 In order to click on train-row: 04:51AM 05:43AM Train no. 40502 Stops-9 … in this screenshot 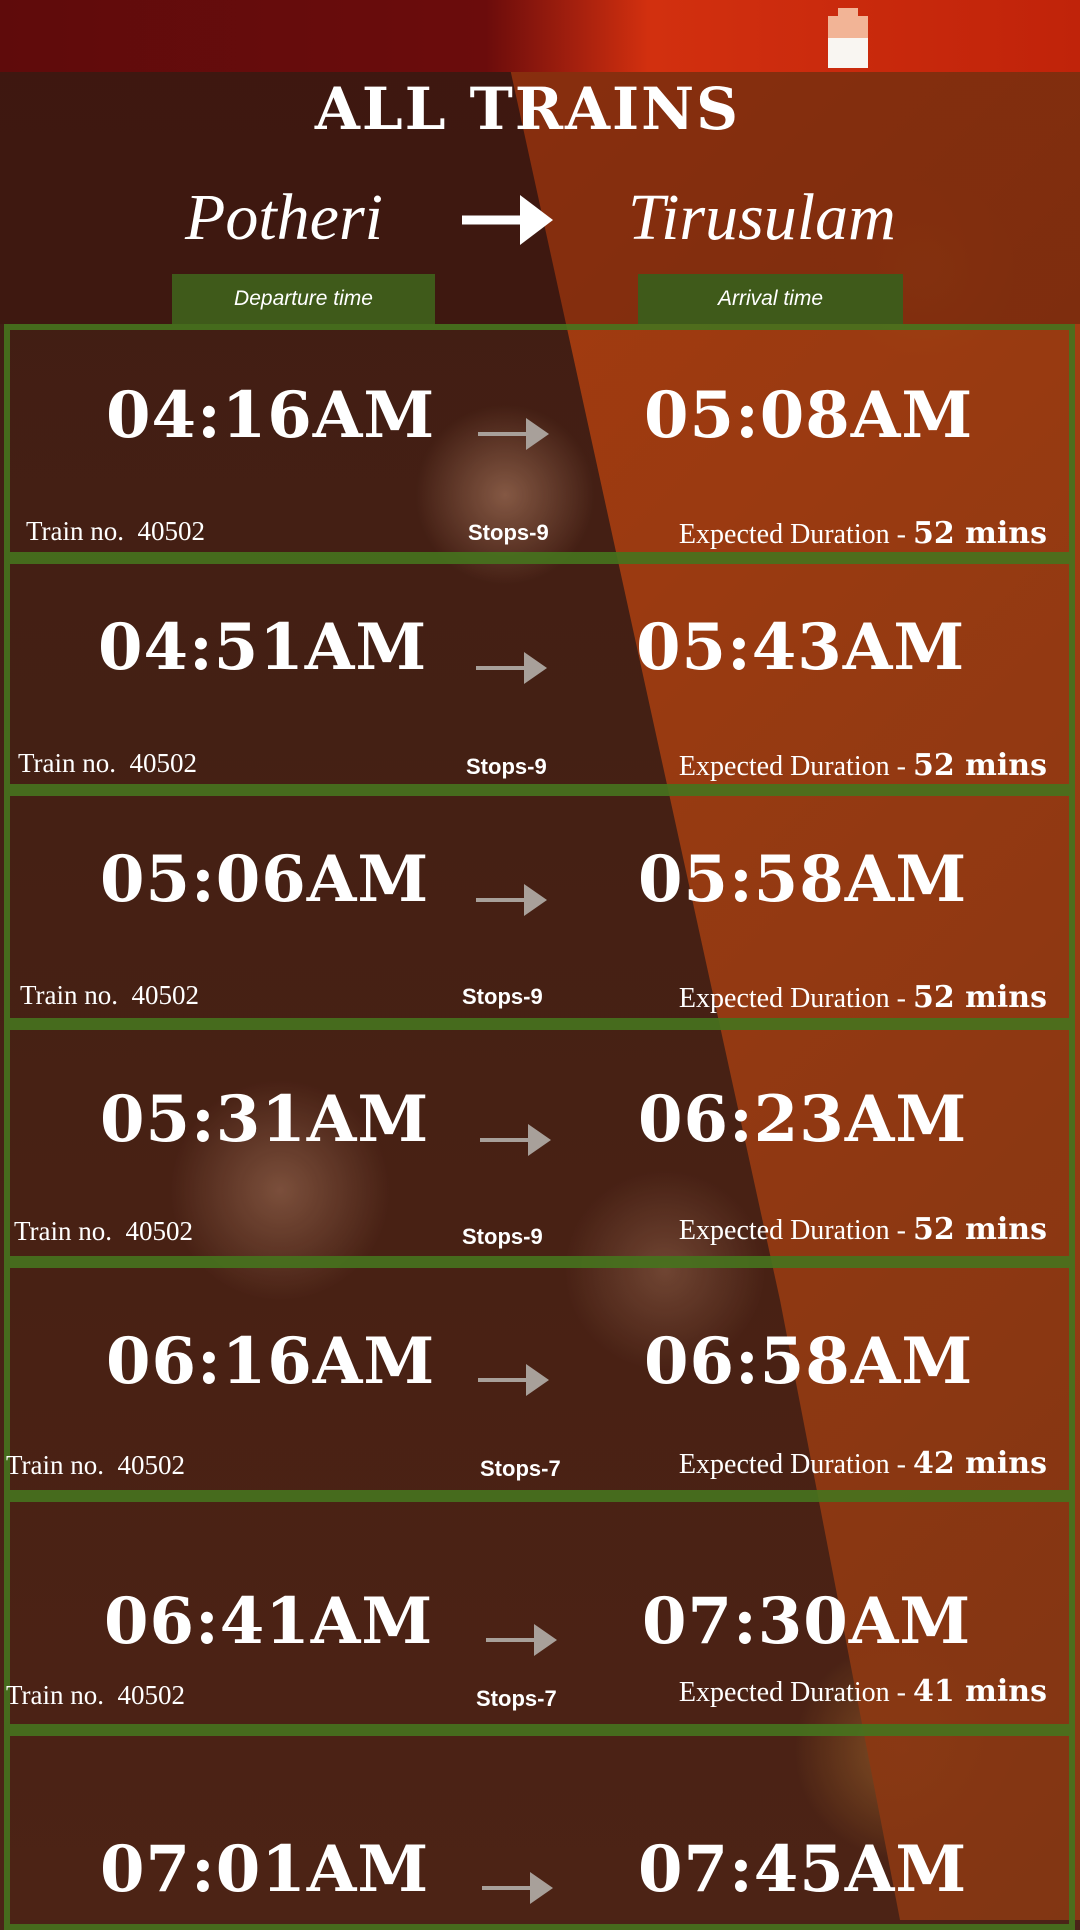, I will do `click(539, 674)`.